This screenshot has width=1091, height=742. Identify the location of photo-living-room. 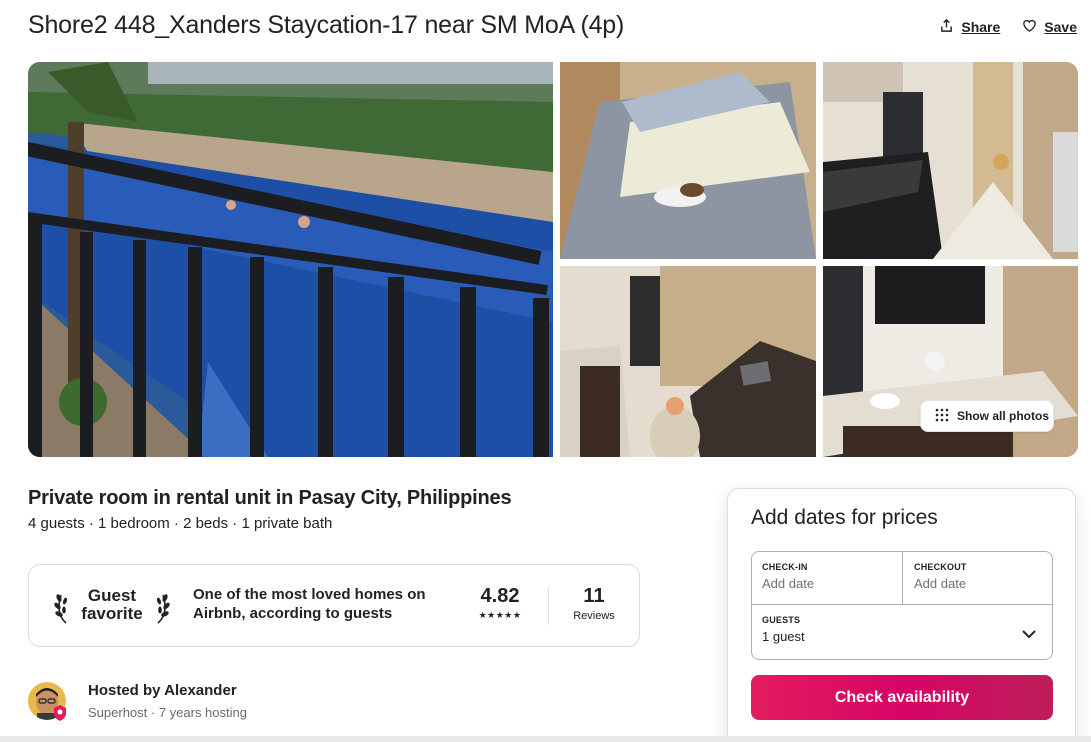
(688, 361).